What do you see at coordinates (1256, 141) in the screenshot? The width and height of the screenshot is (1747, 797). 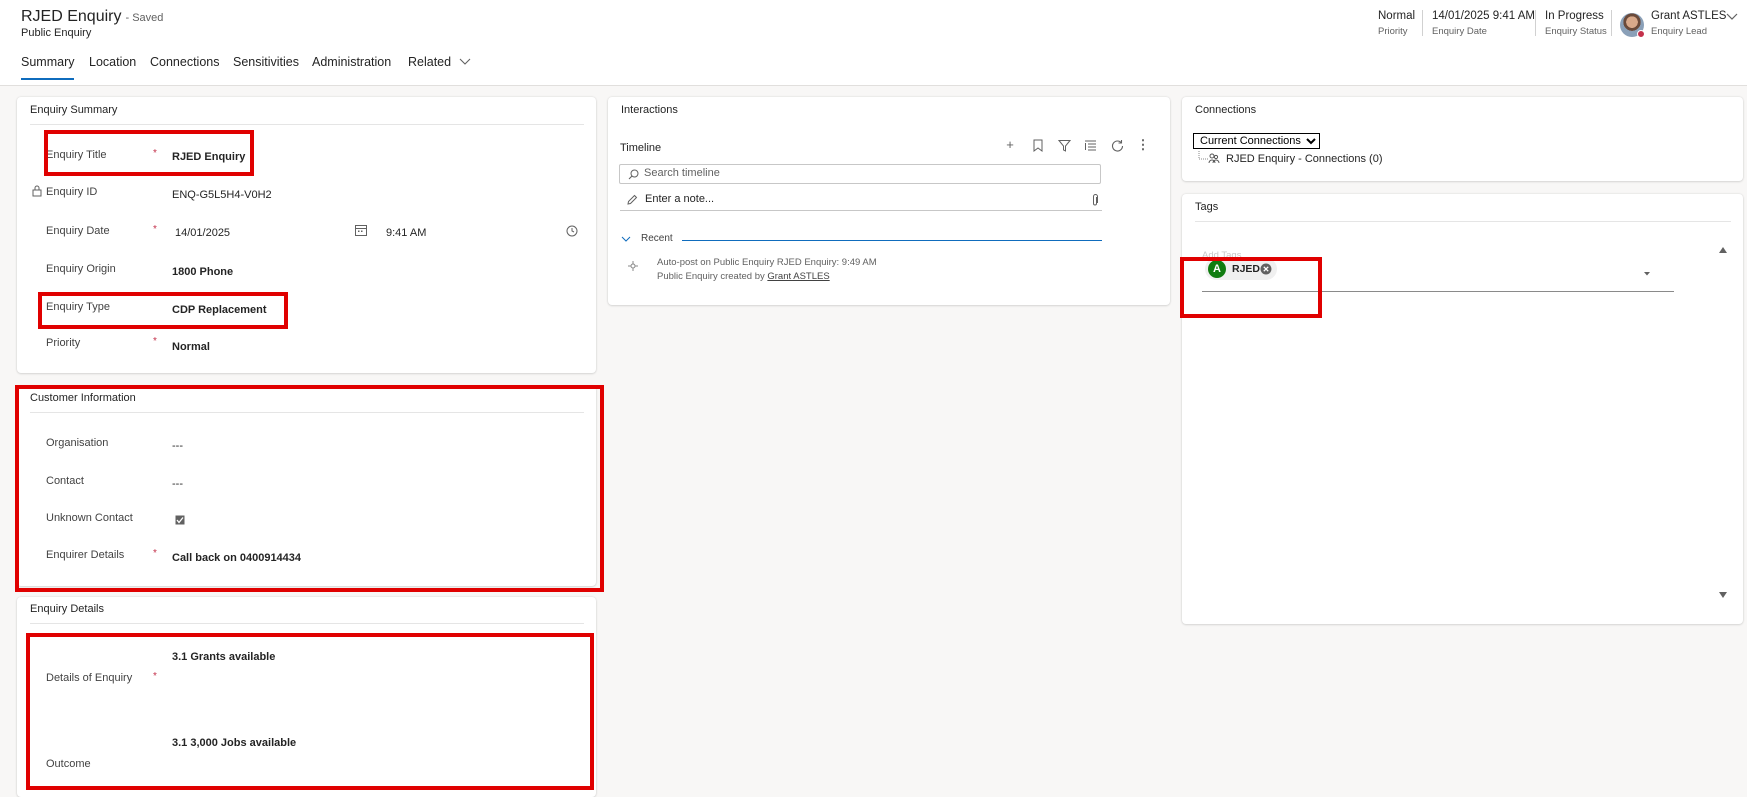 I see `connections-view-selector: Current Connections` at bounding box center [1256, 141].